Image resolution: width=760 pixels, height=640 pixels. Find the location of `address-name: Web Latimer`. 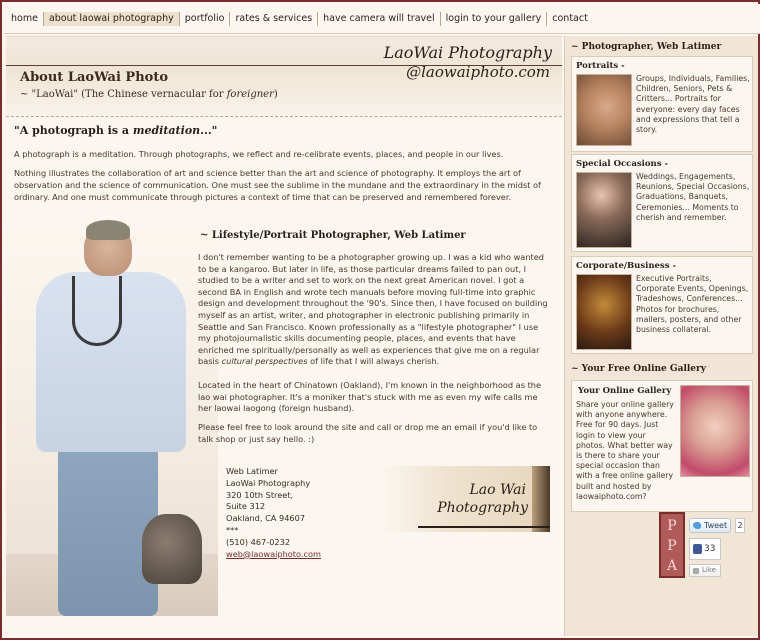

address-name: Web Latimer is located at coordinates (252, 471).